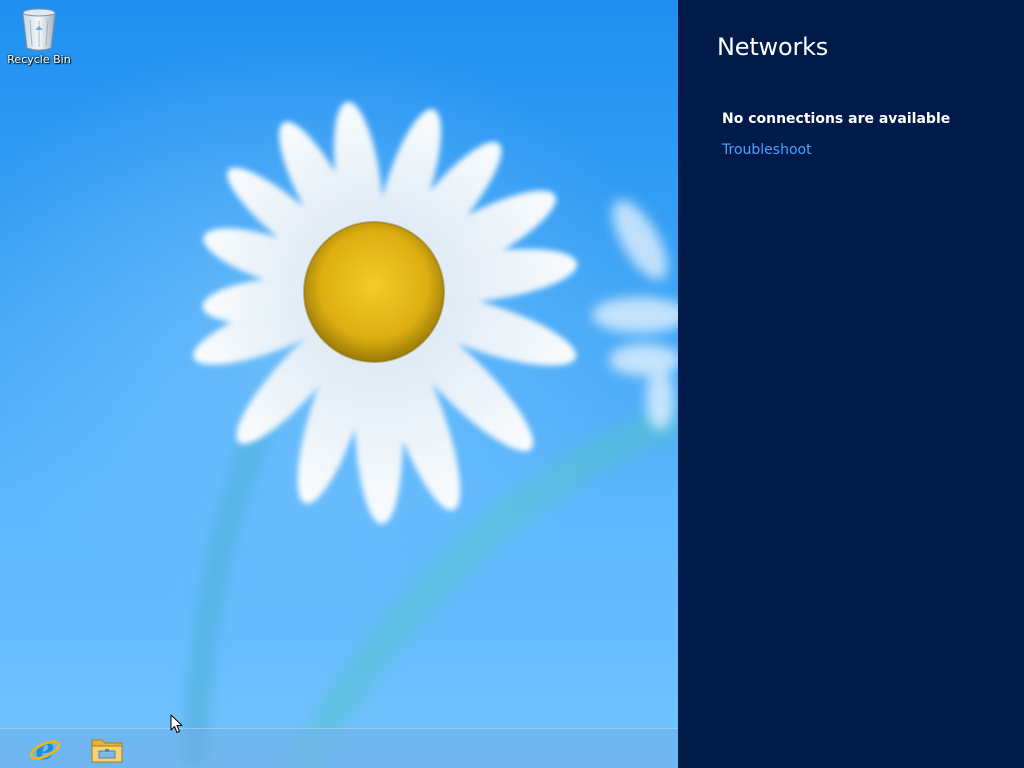 The image size is (1024, 768). I want to click on taskbar-internet-explorer-button: e, so click(45, 749).